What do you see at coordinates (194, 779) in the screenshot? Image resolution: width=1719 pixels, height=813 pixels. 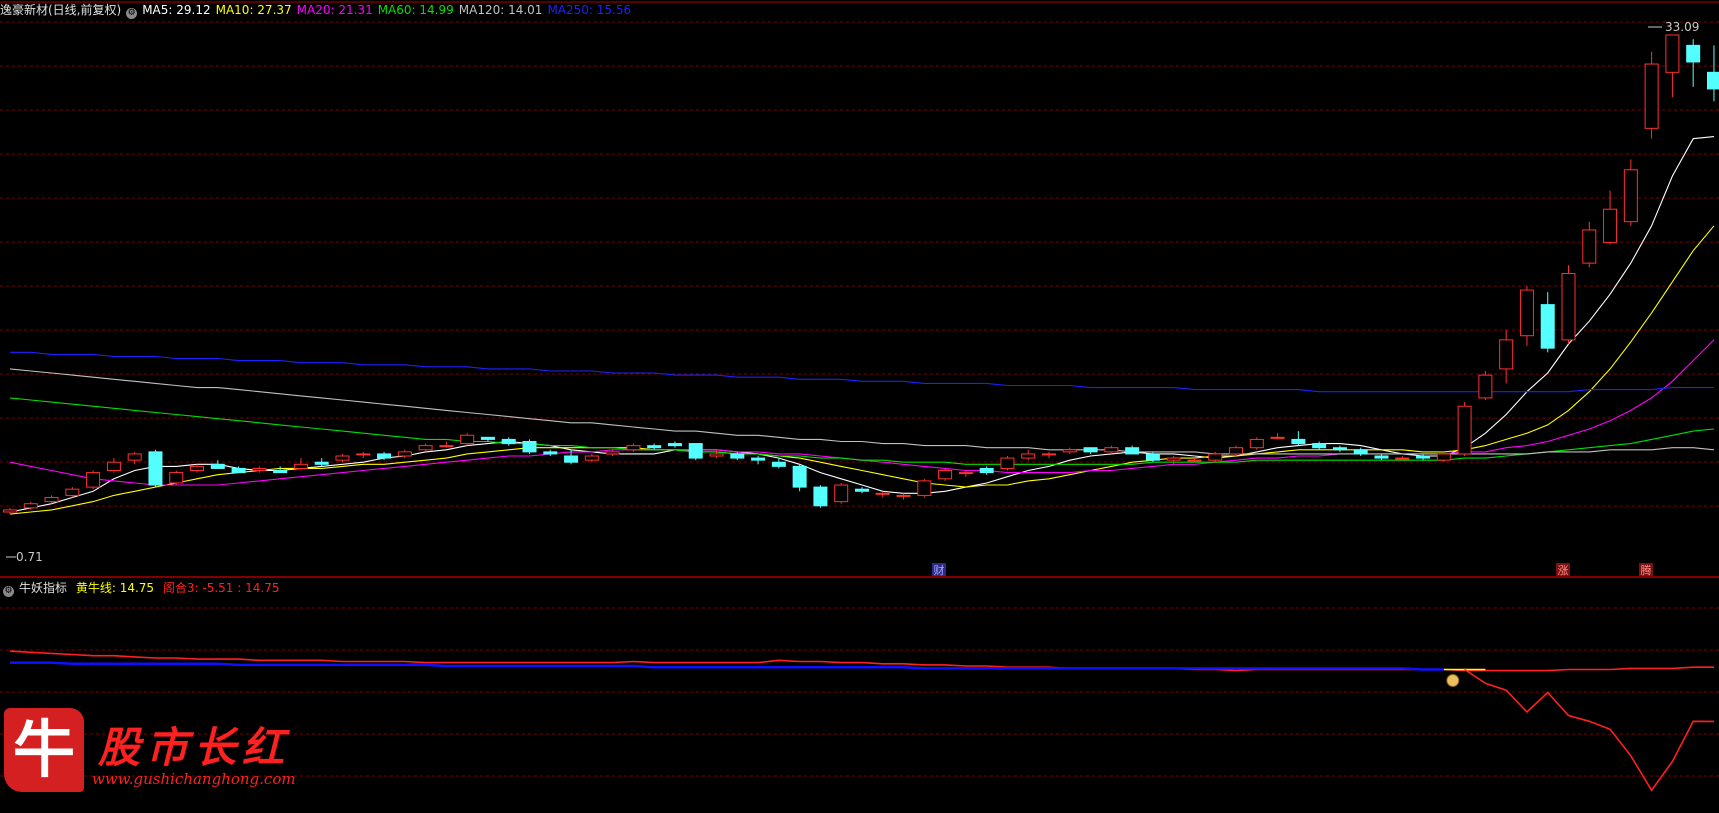 I see `logo-url: www.gushichanghong.com` at bounding box center [194, 779].